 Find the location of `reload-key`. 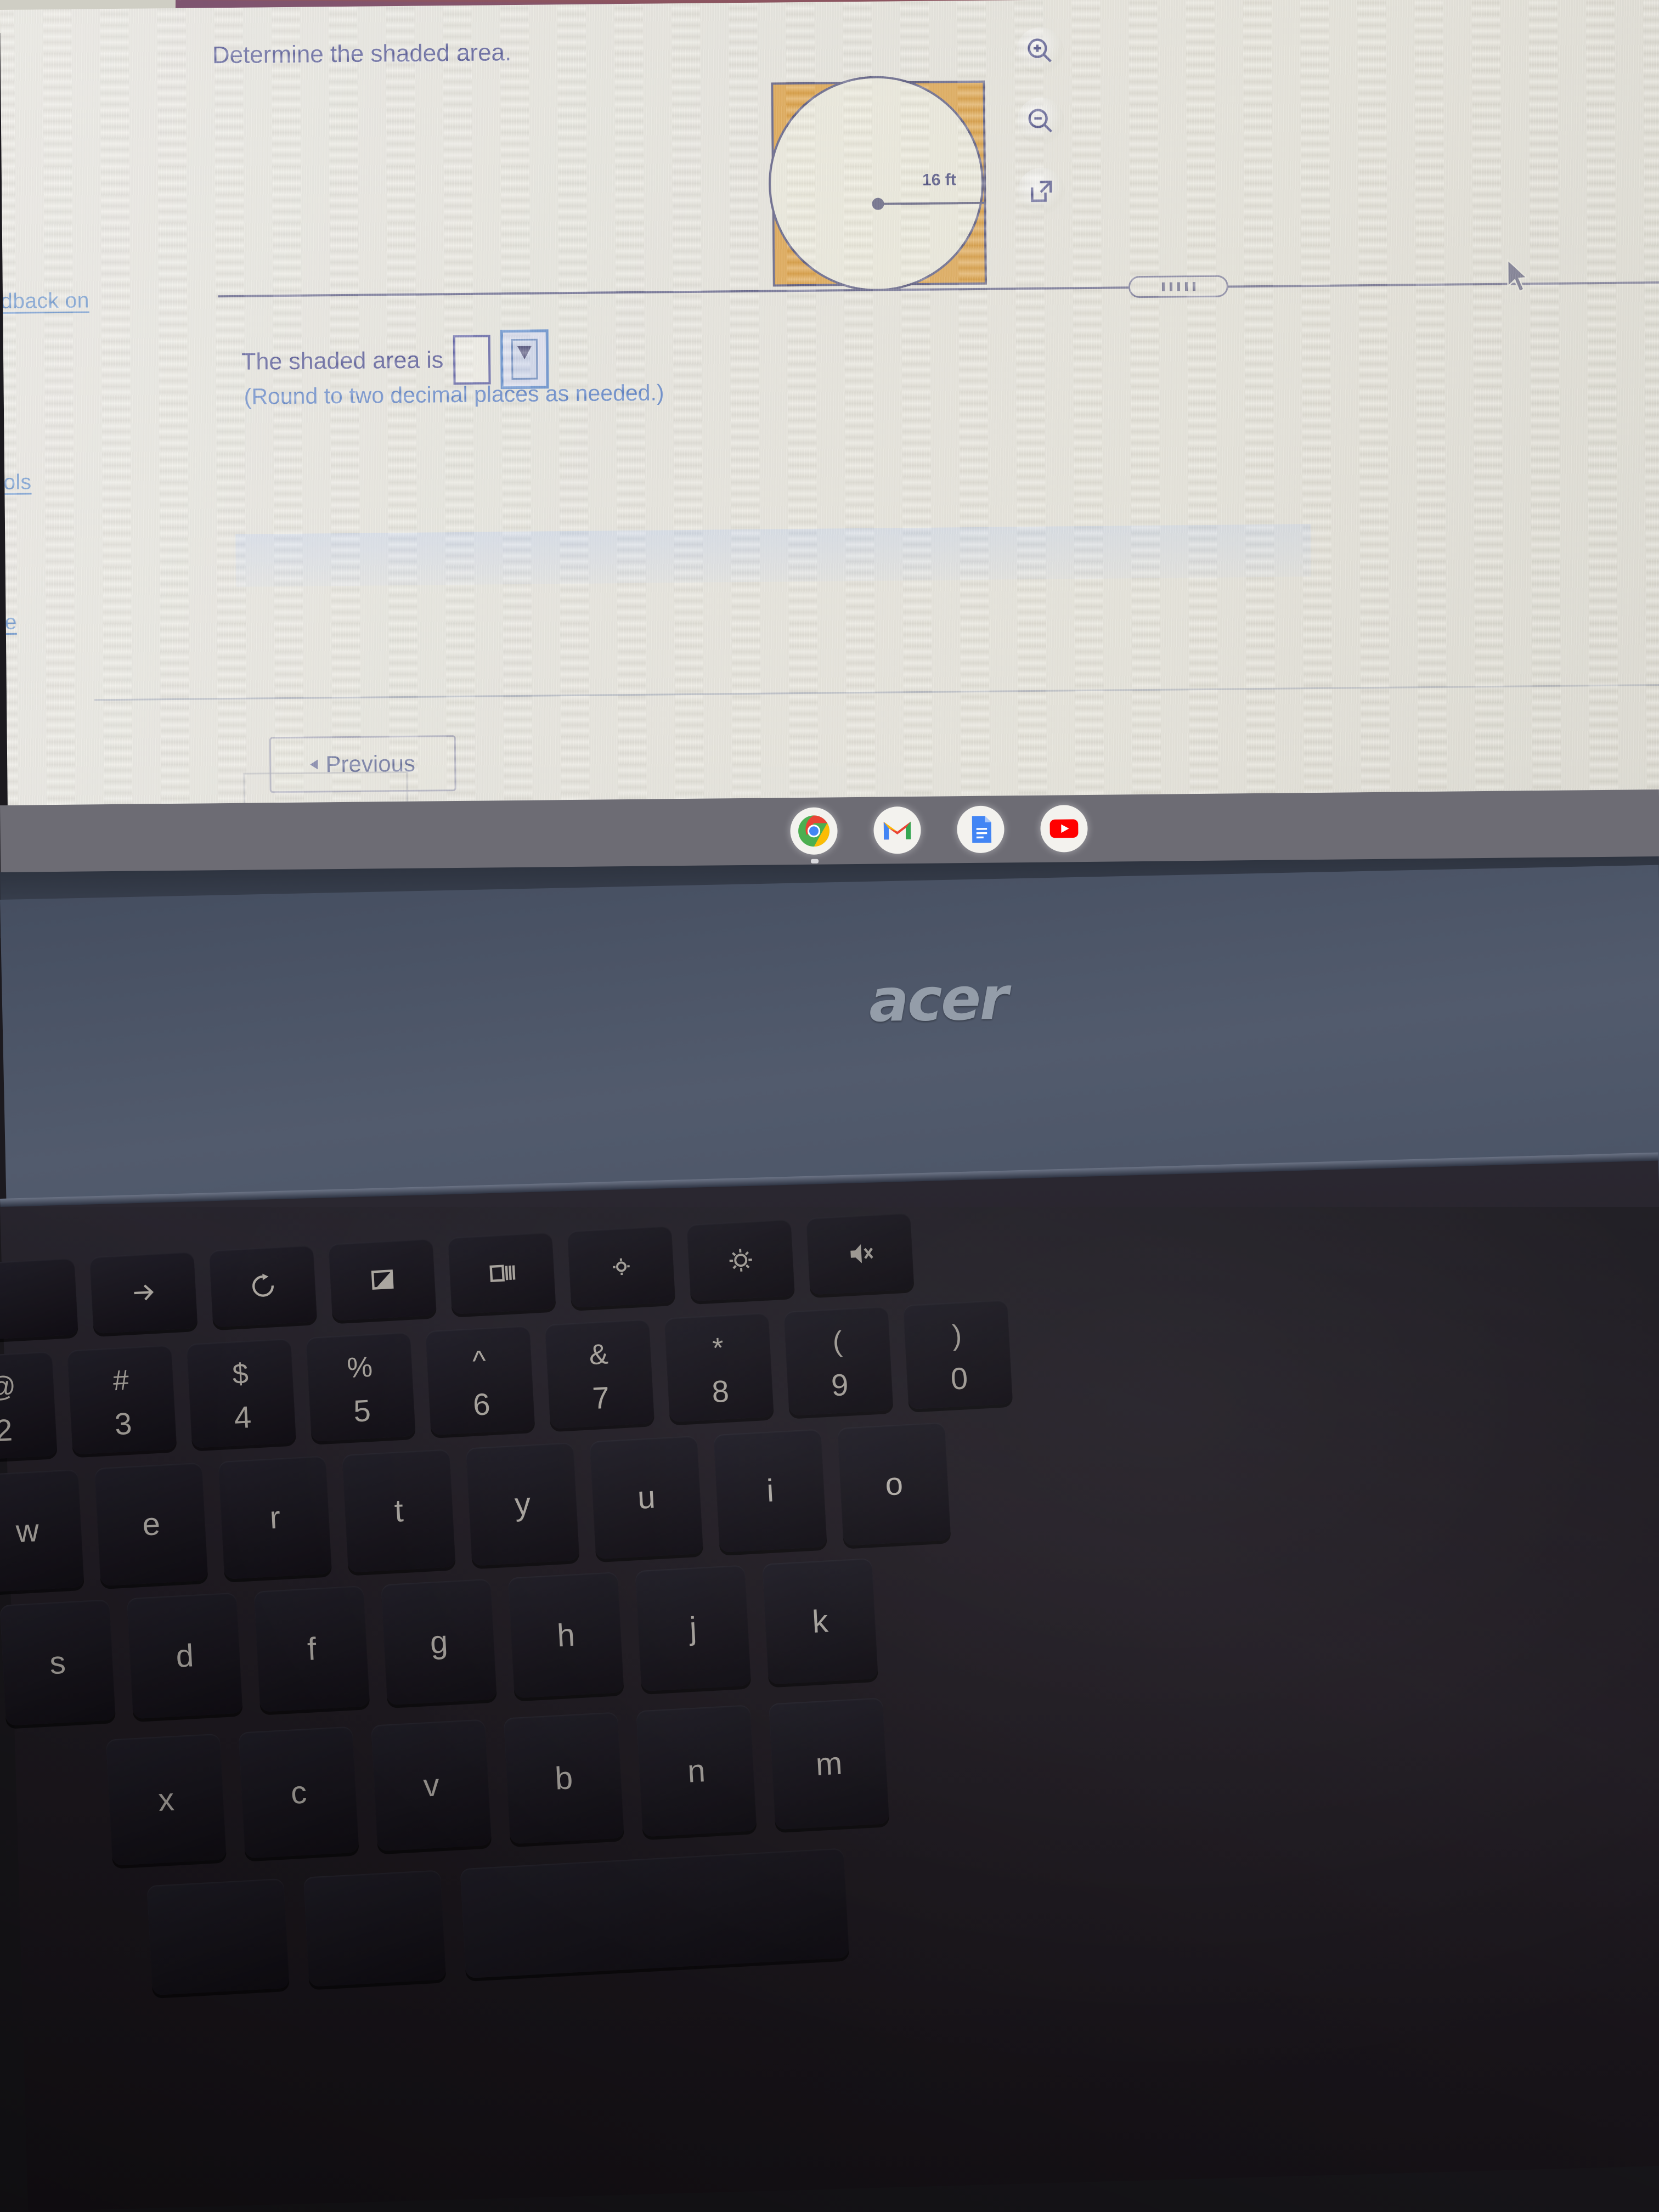

reload-key is located at coordinates (263, 1286).